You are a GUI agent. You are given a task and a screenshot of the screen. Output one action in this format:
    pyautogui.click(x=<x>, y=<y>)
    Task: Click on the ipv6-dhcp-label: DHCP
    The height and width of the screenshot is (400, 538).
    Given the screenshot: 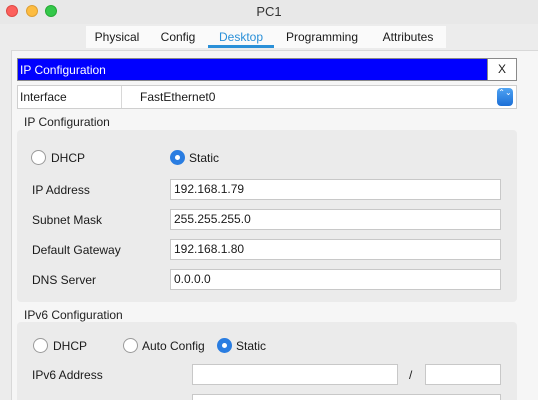 What is the action you would take?
    pyautogui.click(x=70, y=346)
    